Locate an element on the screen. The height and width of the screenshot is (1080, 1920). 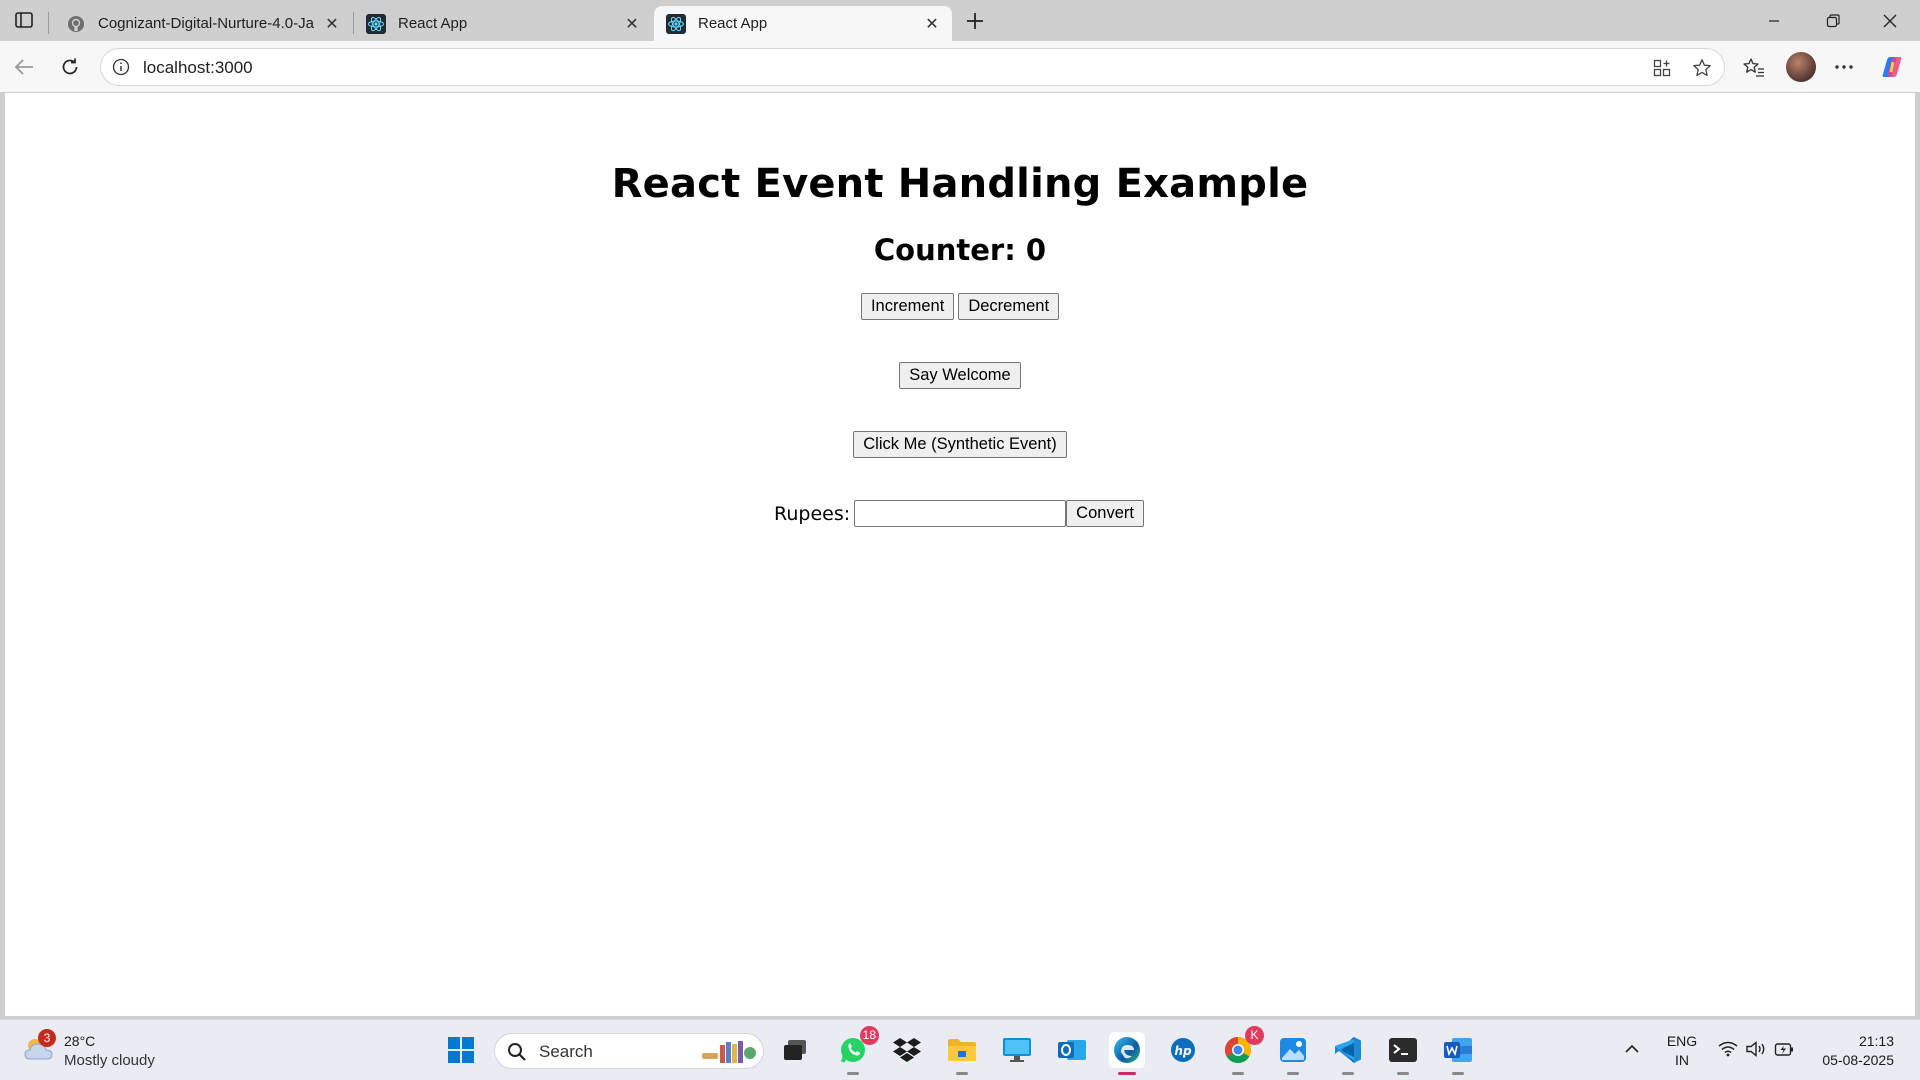
favorite-star-icon is located at coordinates (1702, 68).